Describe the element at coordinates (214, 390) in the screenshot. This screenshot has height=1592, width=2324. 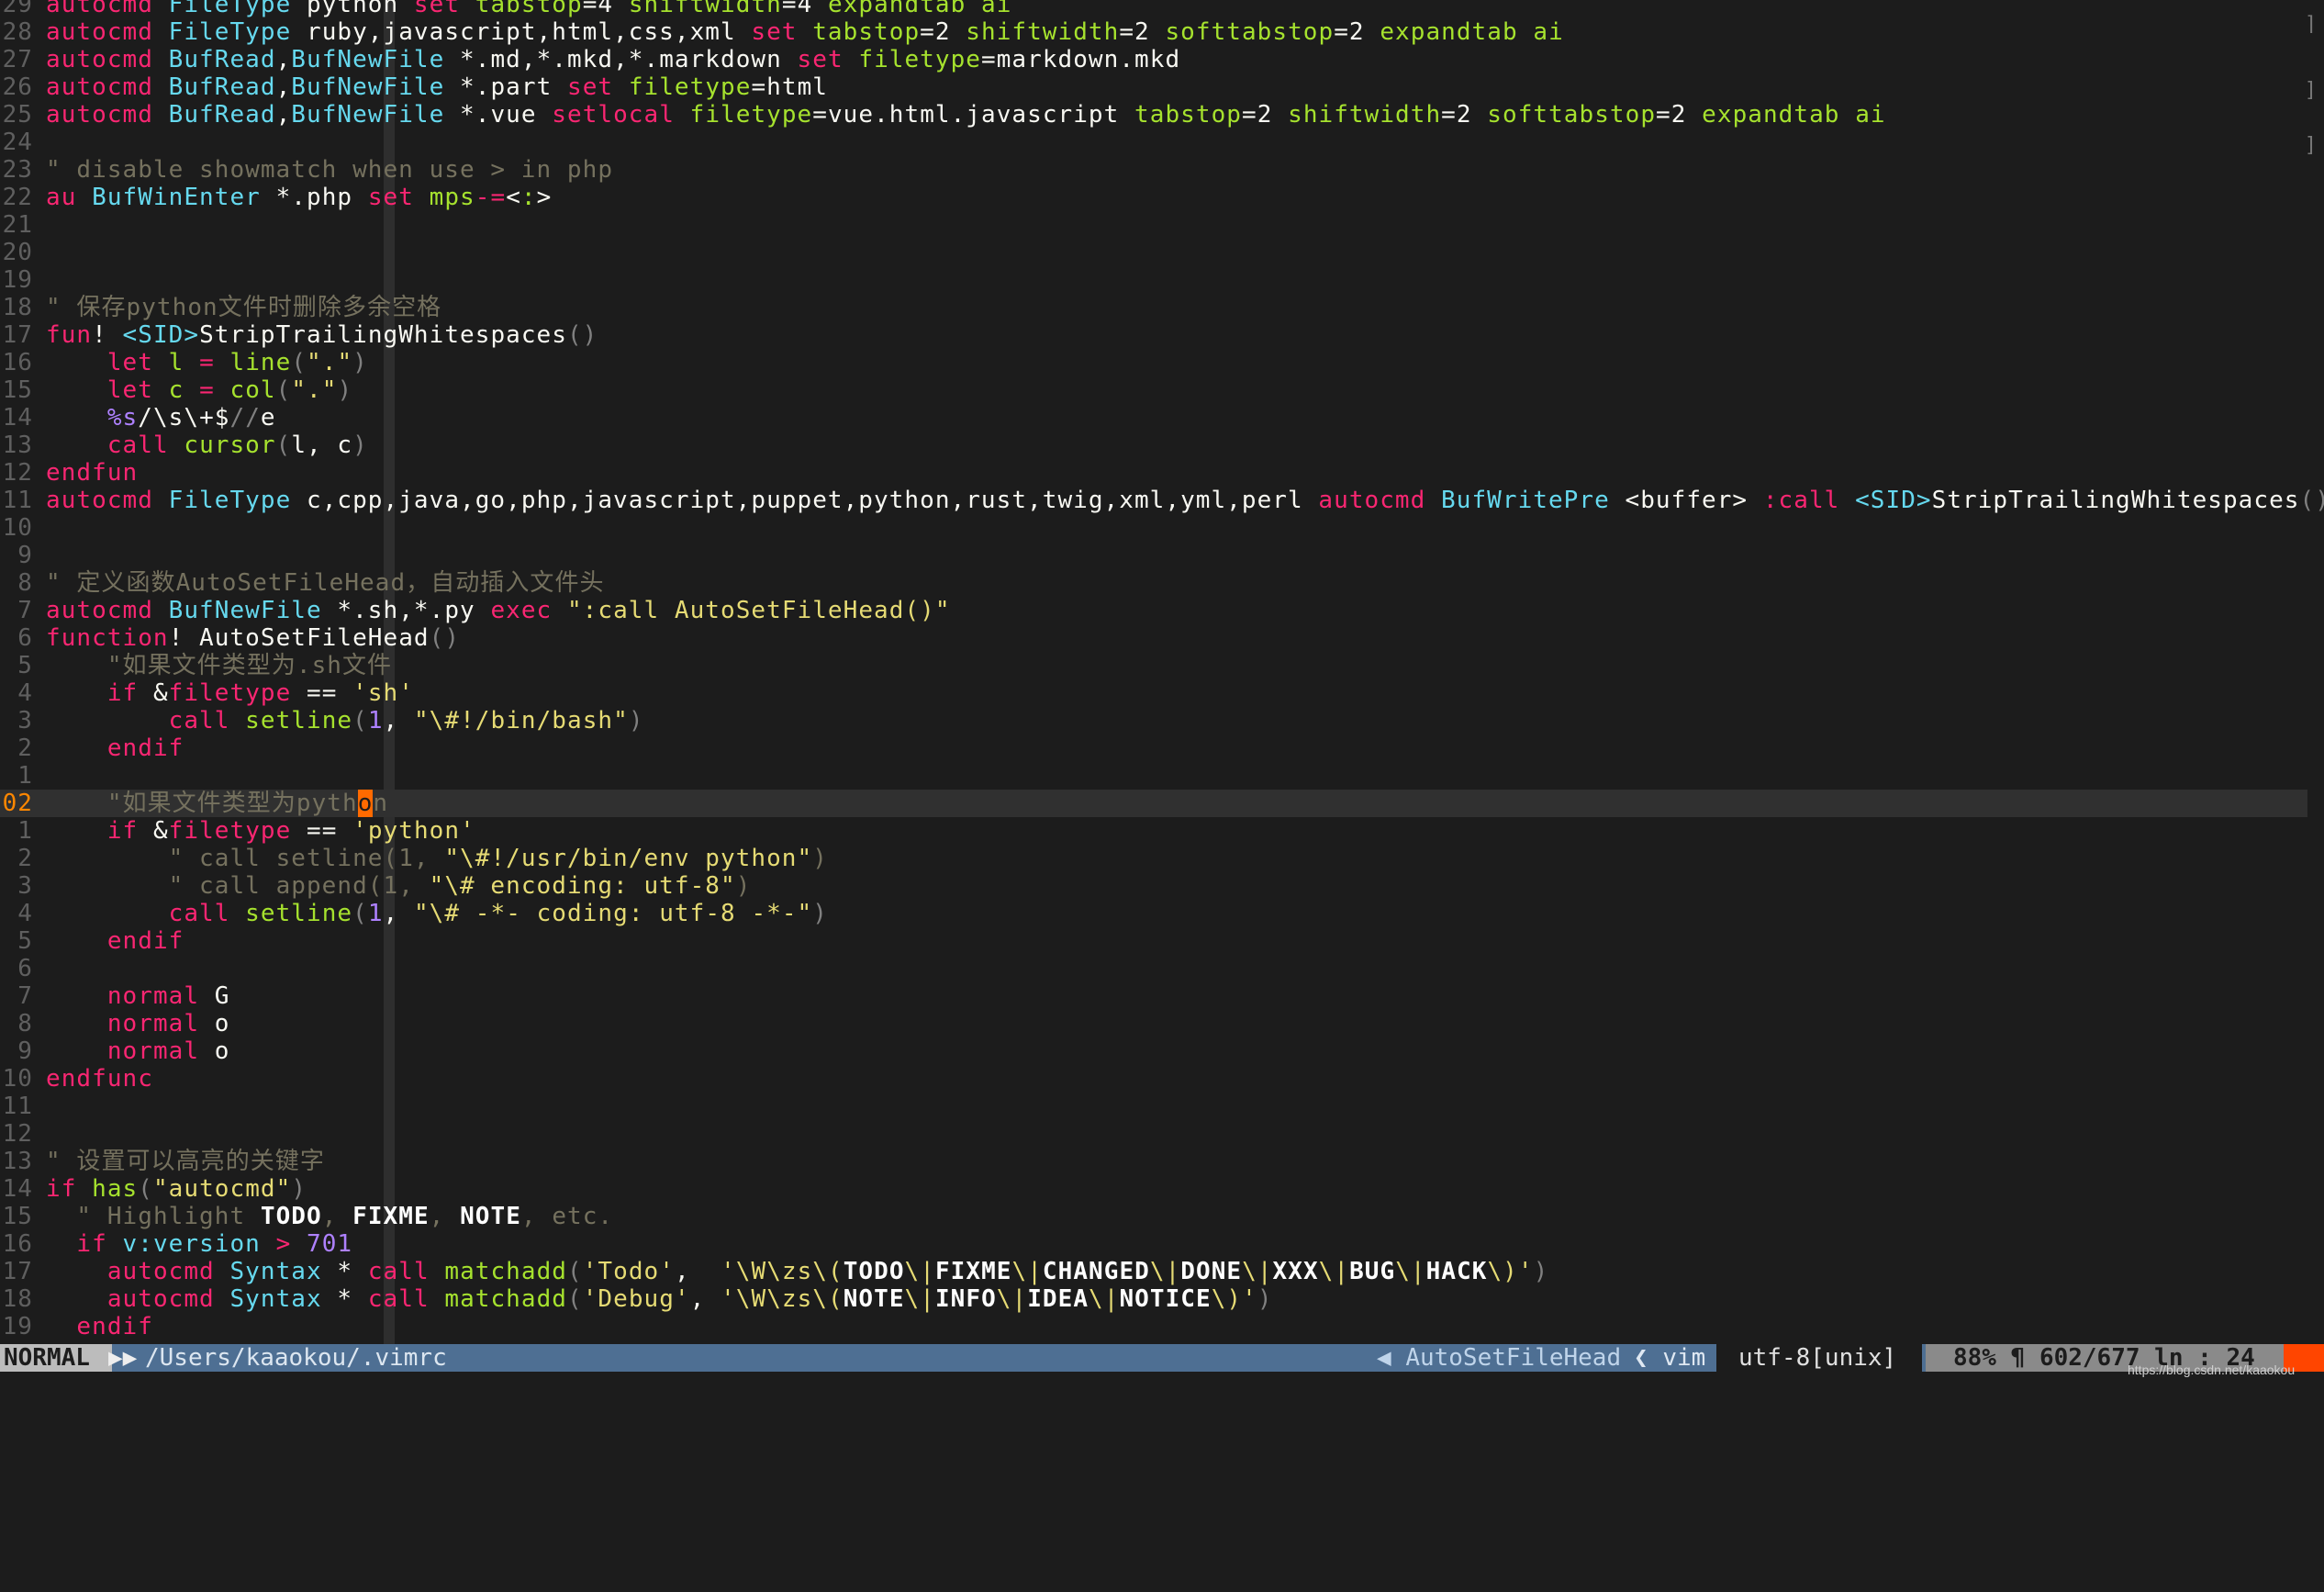
I see `code-token: =` at that location.